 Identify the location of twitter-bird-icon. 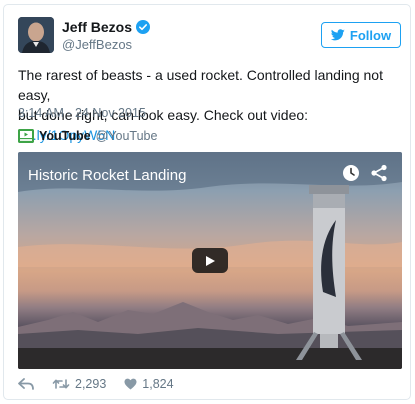
(337, 35).